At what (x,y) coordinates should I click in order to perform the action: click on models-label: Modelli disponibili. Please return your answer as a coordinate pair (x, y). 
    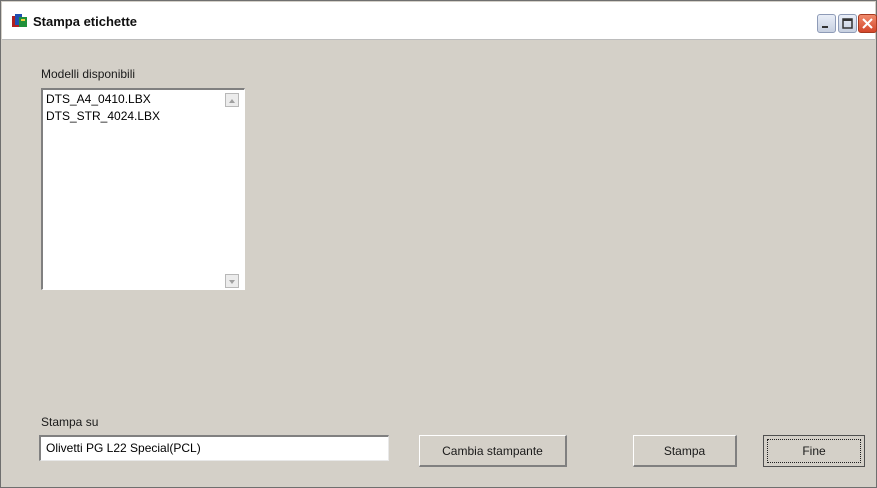
    Looking at the image, I should click on (88, 74).